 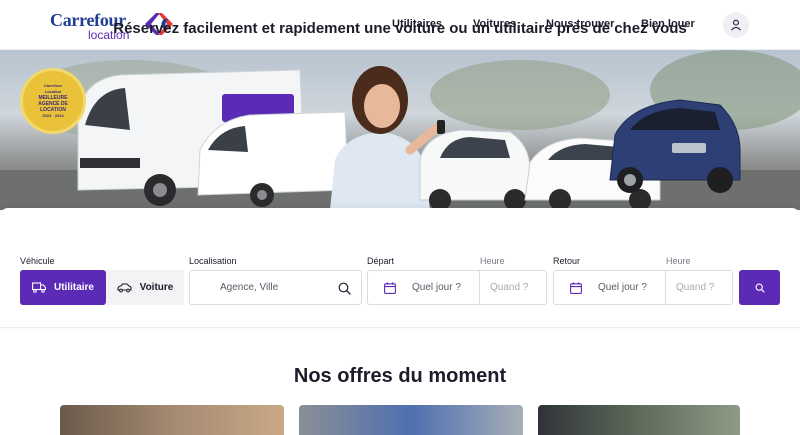 I want to click on departure-hour-label: Heure, so click(x=492, y=261).